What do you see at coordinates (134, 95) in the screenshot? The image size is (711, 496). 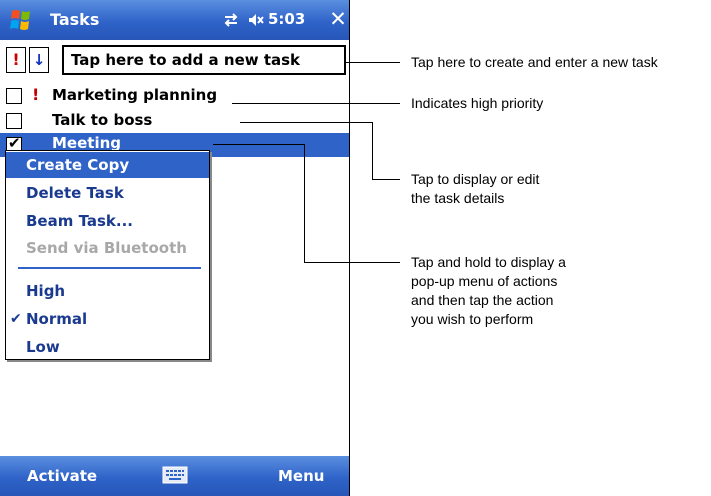 I see `task-label: Marketing planning` at bounding box center [134, 95].